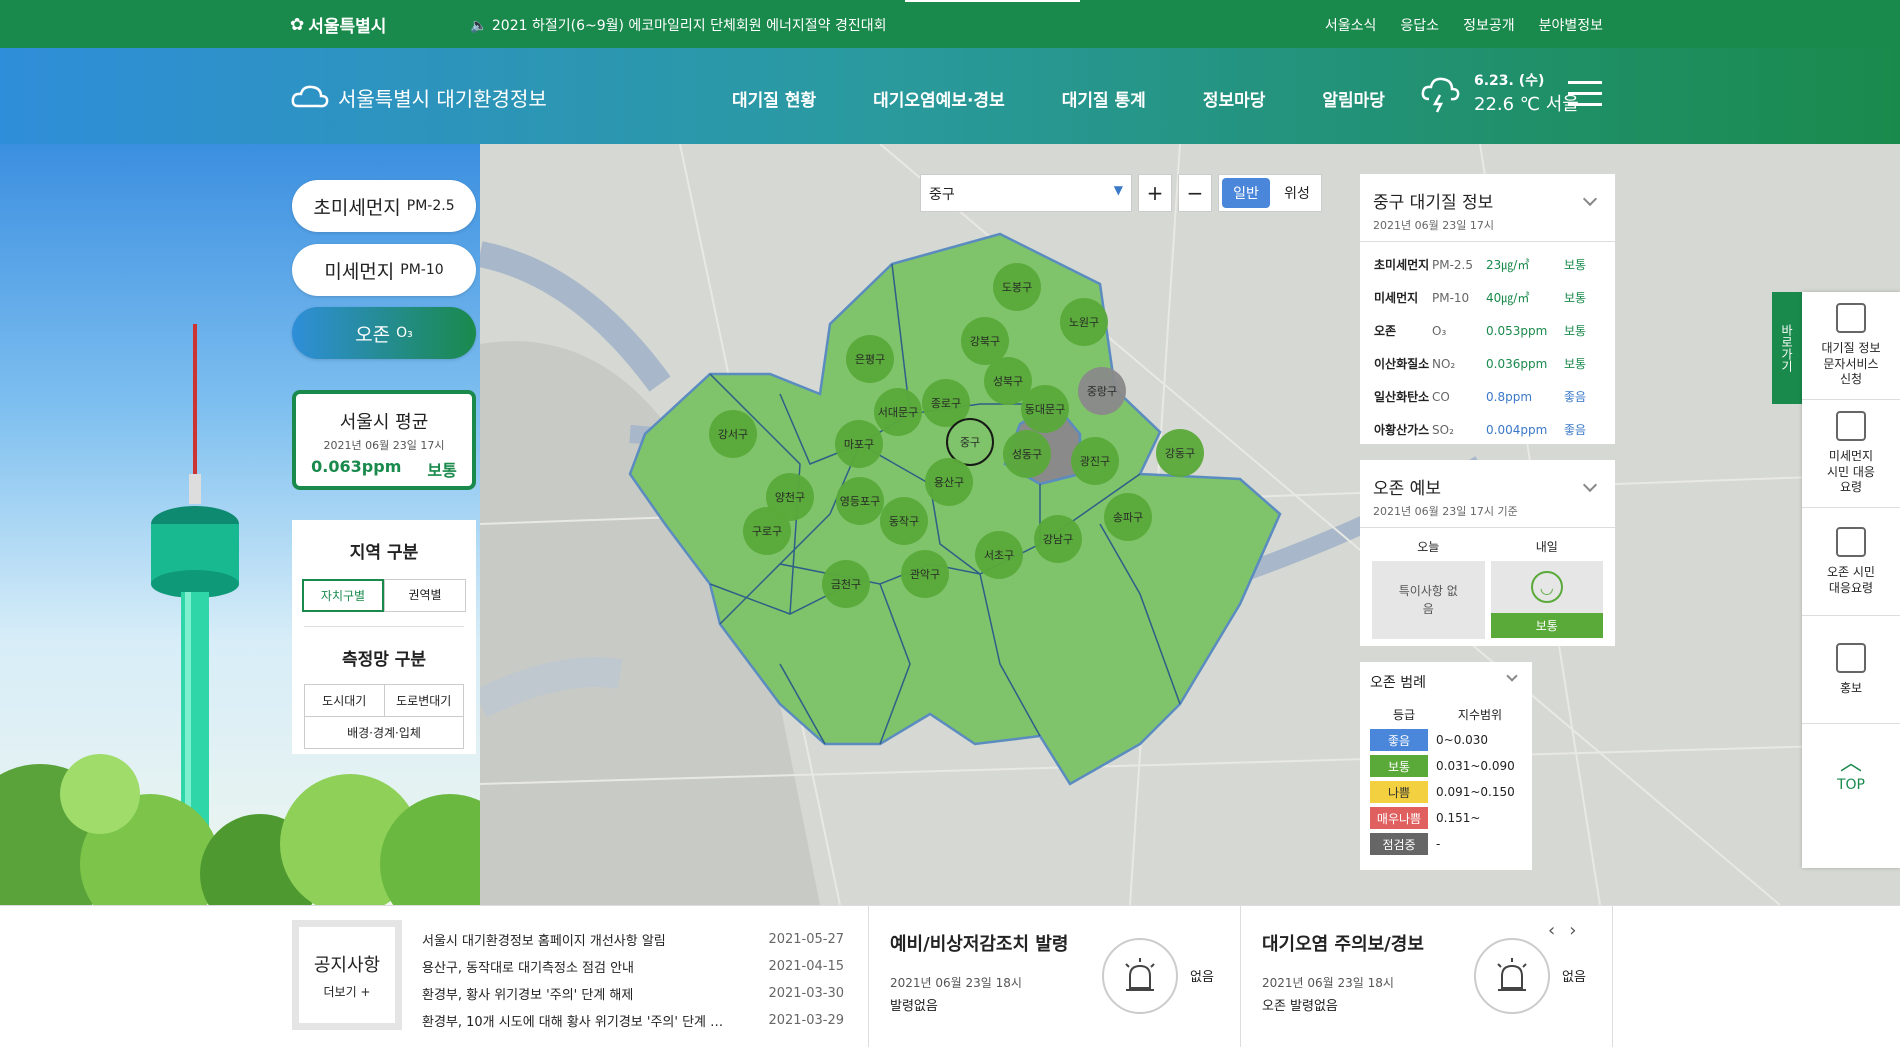 This screenshot has width=1900, height=1047. What do you see at coordinates (774, 98) in the screenshot?
I see `menu-air-status: 대기질 현황` at bounding box center [774, 98].